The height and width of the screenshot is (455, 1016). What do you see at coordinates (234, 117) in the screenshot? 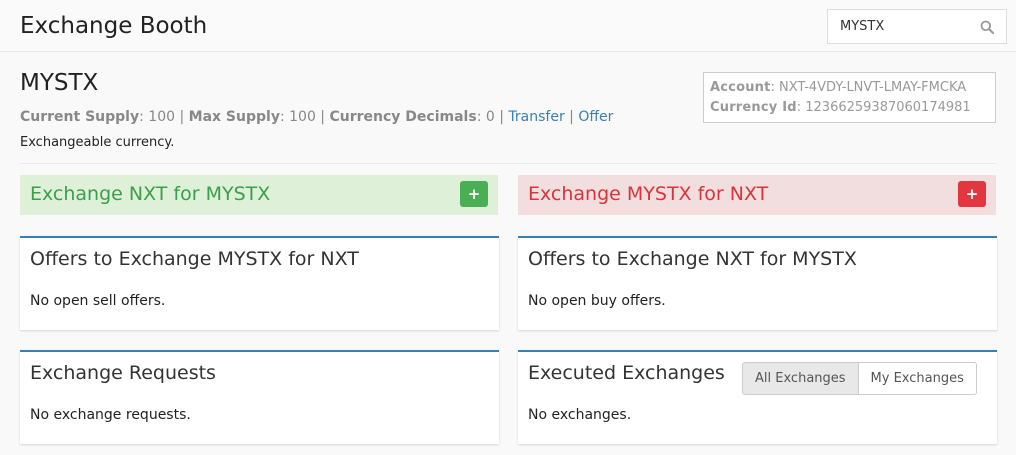
I see `max-supply-label: Max Supply` at bounding box center [234, 117].